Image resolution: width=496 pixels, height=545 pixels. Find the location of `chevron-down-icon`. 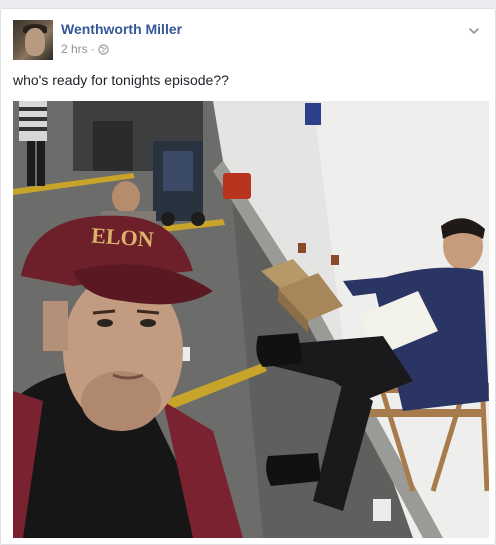

chevron-down-icon is located at coordinates (474, 31).